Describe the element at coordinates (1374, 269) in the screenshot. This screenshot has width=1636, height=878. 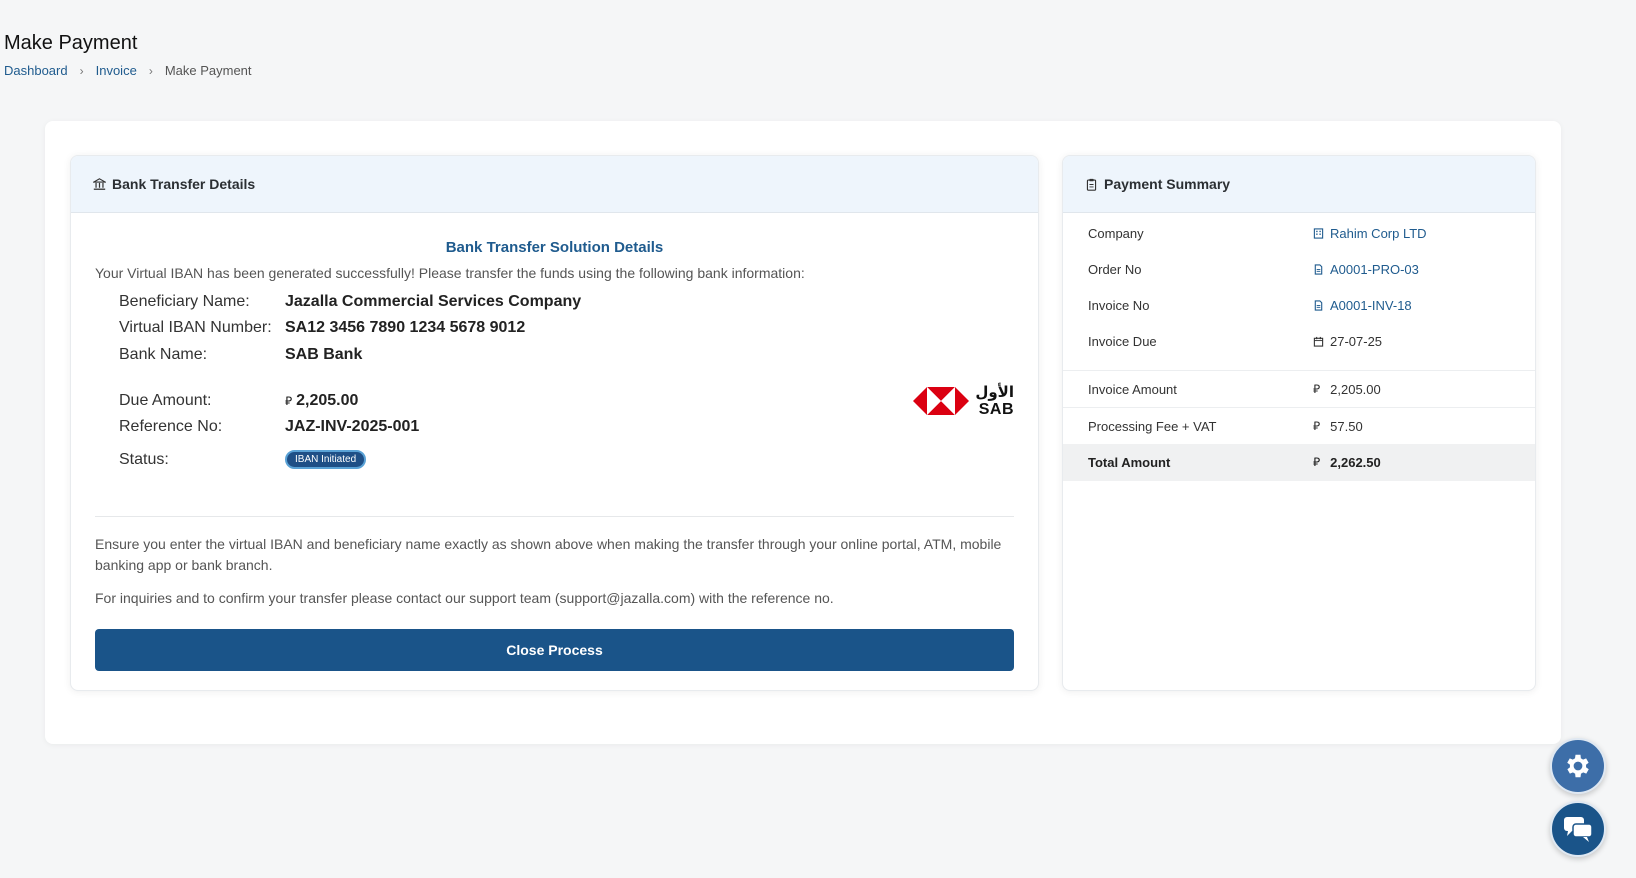
I see `order-number: A0001-PRO-03` at that location.